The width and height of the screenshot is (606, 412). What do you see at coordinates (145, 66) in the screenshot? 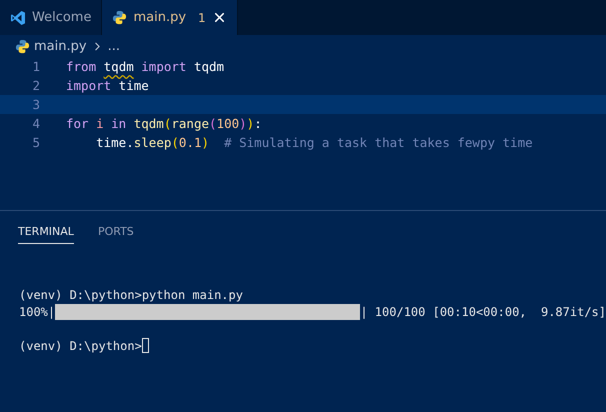
I see `code-line: from tqdm import tqdm` at bounding box center [145, 66].